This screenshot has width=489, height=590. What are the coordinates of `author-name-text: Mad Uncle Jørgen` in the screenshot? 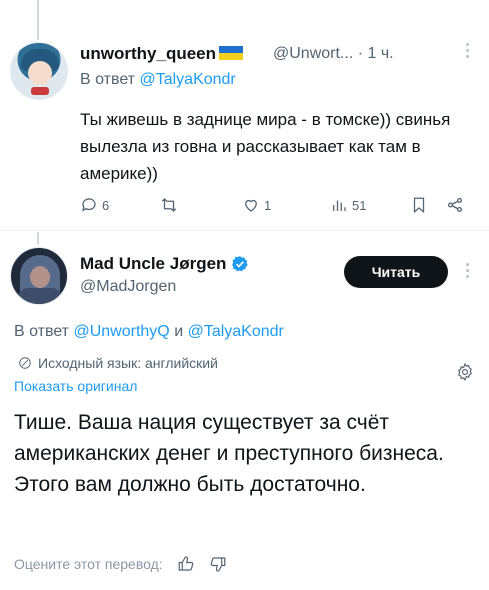 It's located at (153, 263).